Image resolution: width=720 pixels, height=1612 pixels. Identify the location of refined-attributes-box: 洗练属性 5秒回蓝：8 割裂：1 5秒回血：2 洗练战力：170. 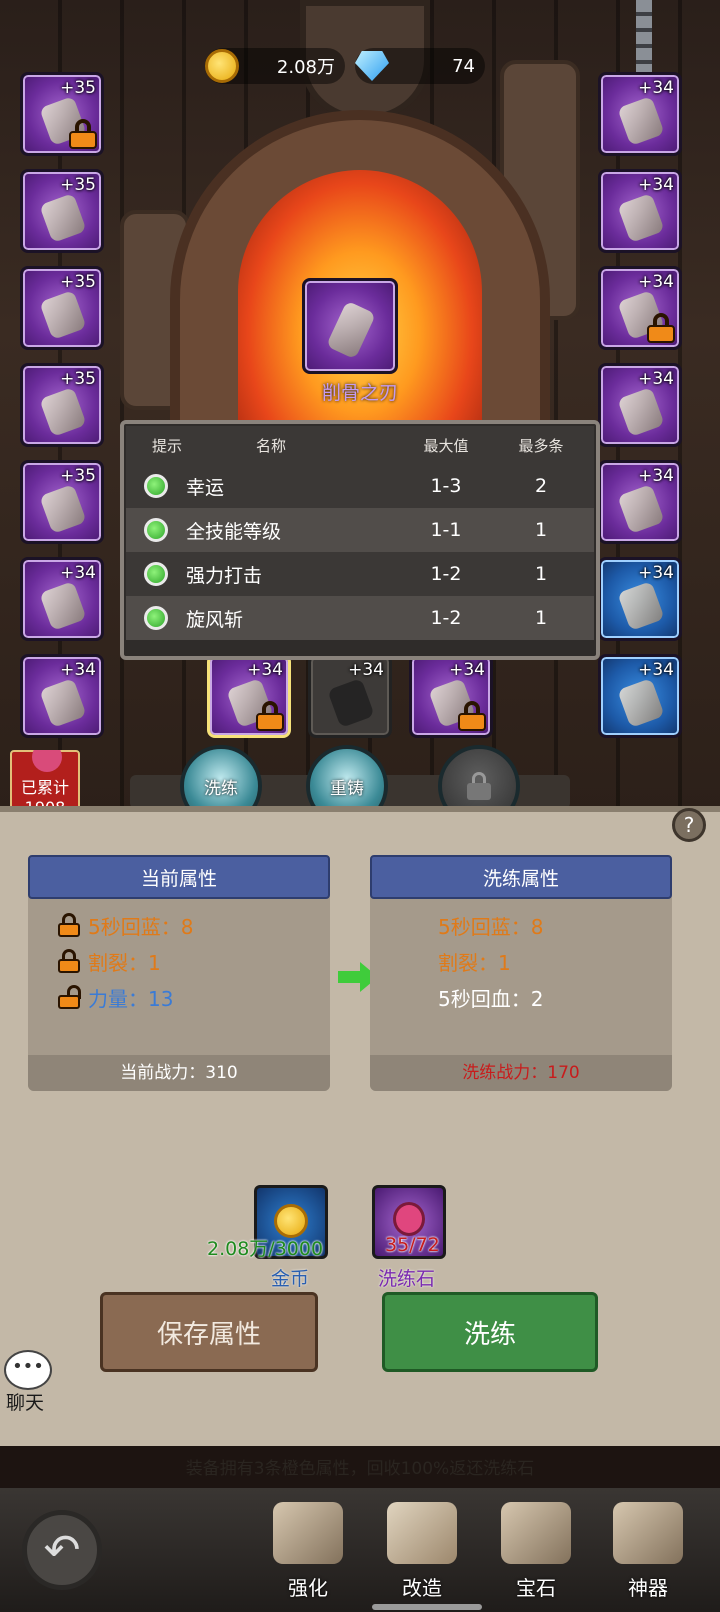
(521, 973).